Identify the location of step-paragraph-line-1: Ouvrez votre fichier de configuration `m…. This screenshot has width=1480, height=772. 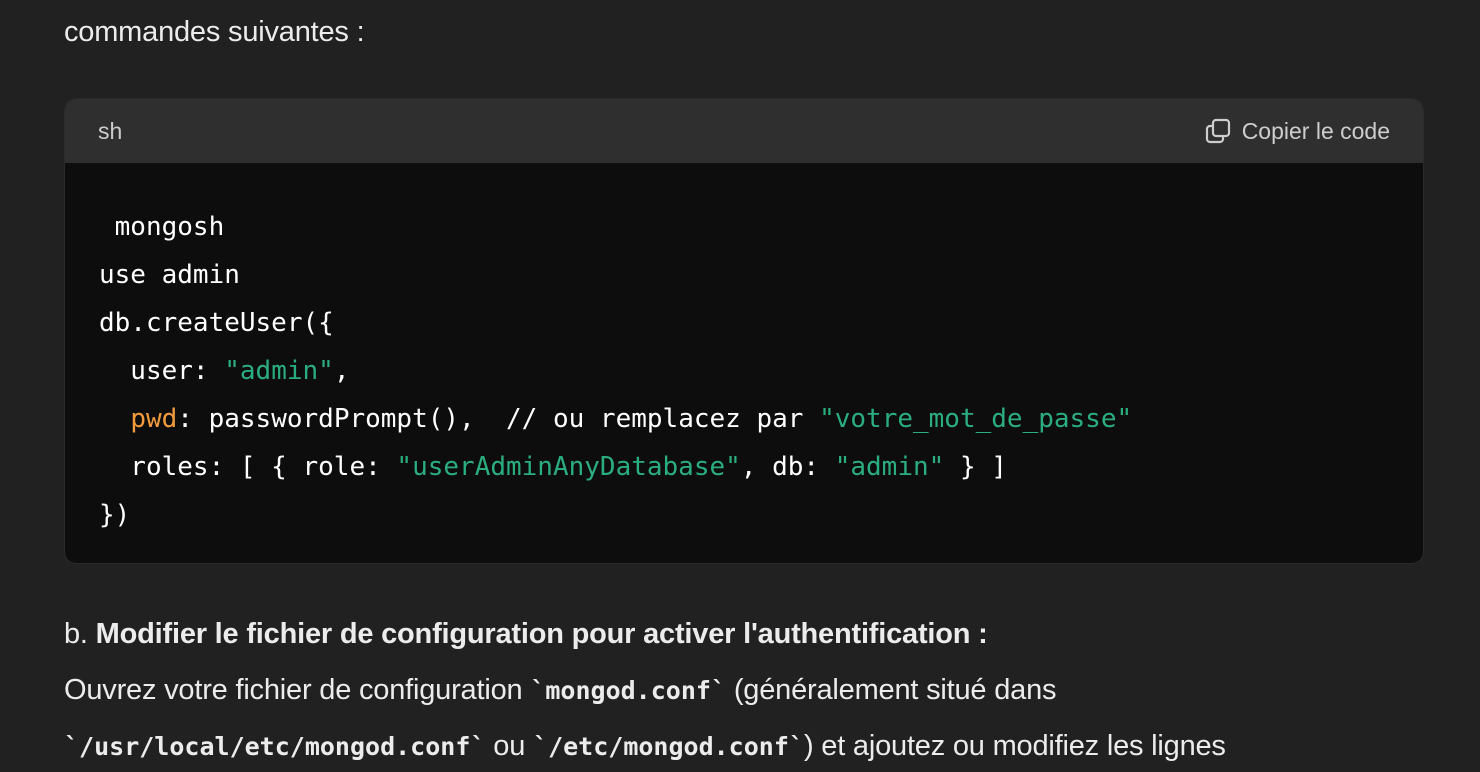
(560, 690).